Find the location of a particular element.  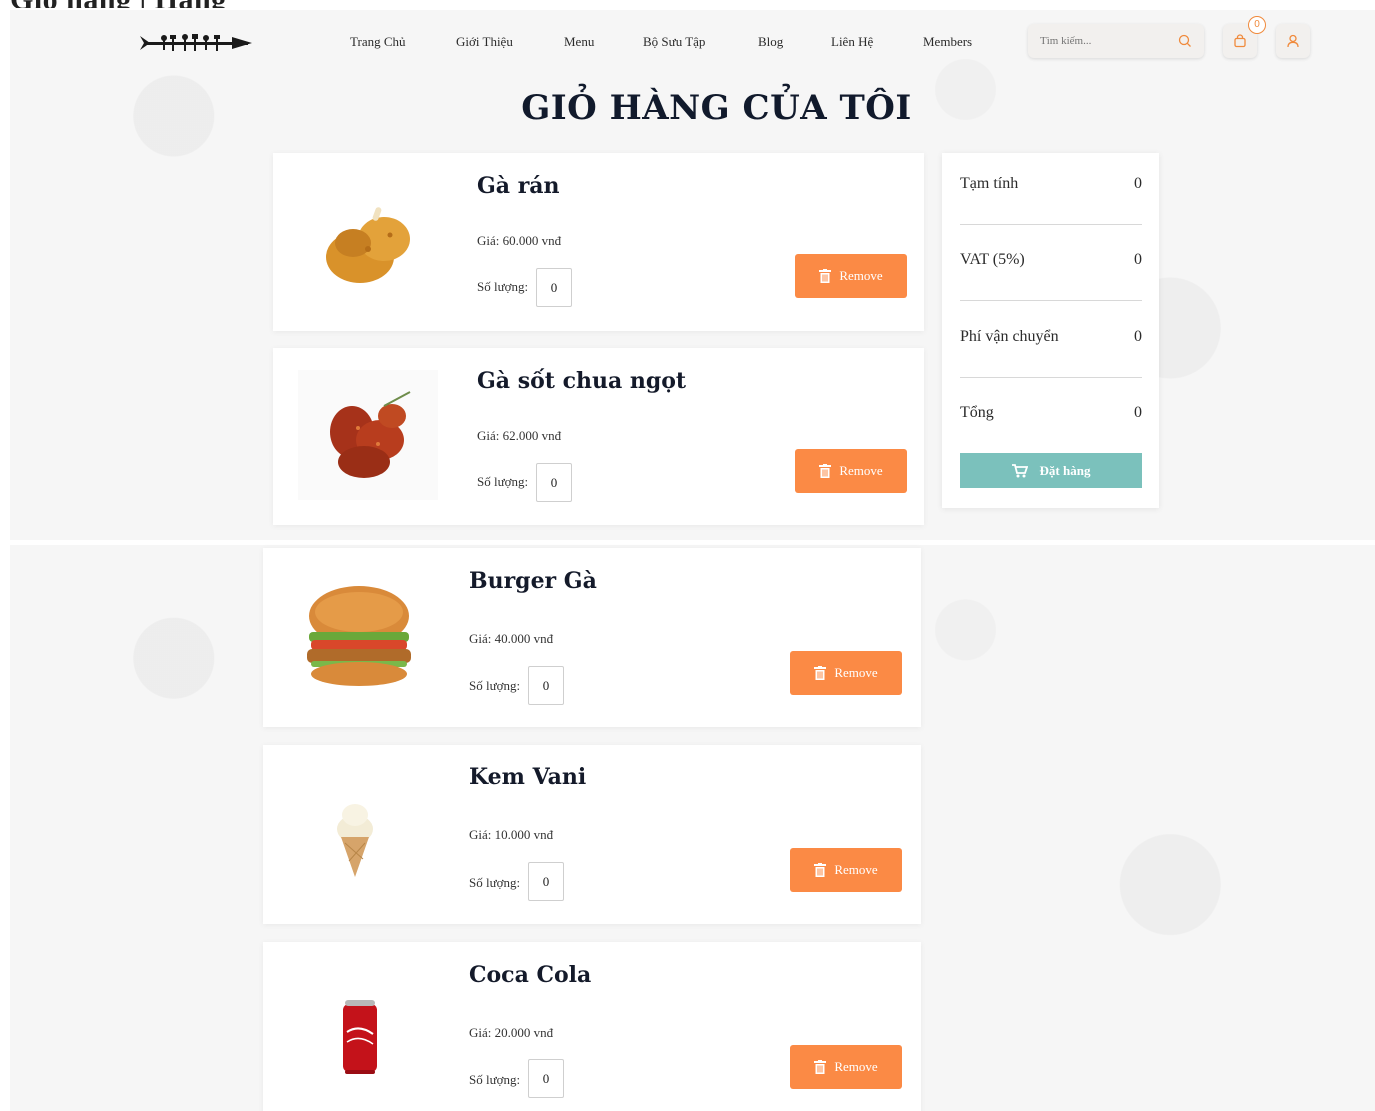

coca-cola-can-image is located at coordinates (360, 1037).